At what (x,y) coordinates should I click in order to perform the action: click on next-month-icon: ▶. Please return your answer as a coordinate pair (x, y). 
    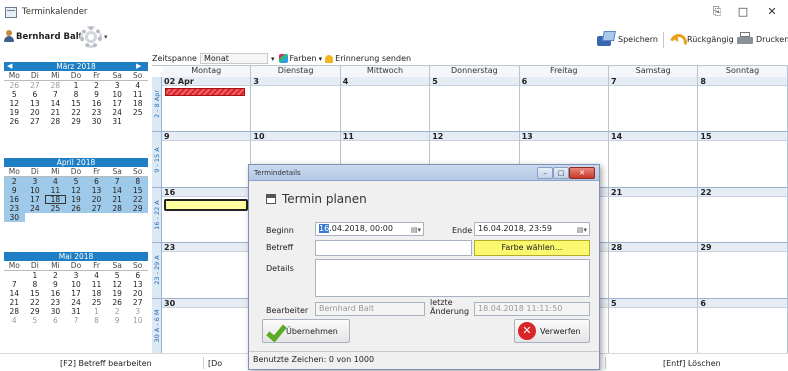
    Looking at the image, I should click on (138, 66).